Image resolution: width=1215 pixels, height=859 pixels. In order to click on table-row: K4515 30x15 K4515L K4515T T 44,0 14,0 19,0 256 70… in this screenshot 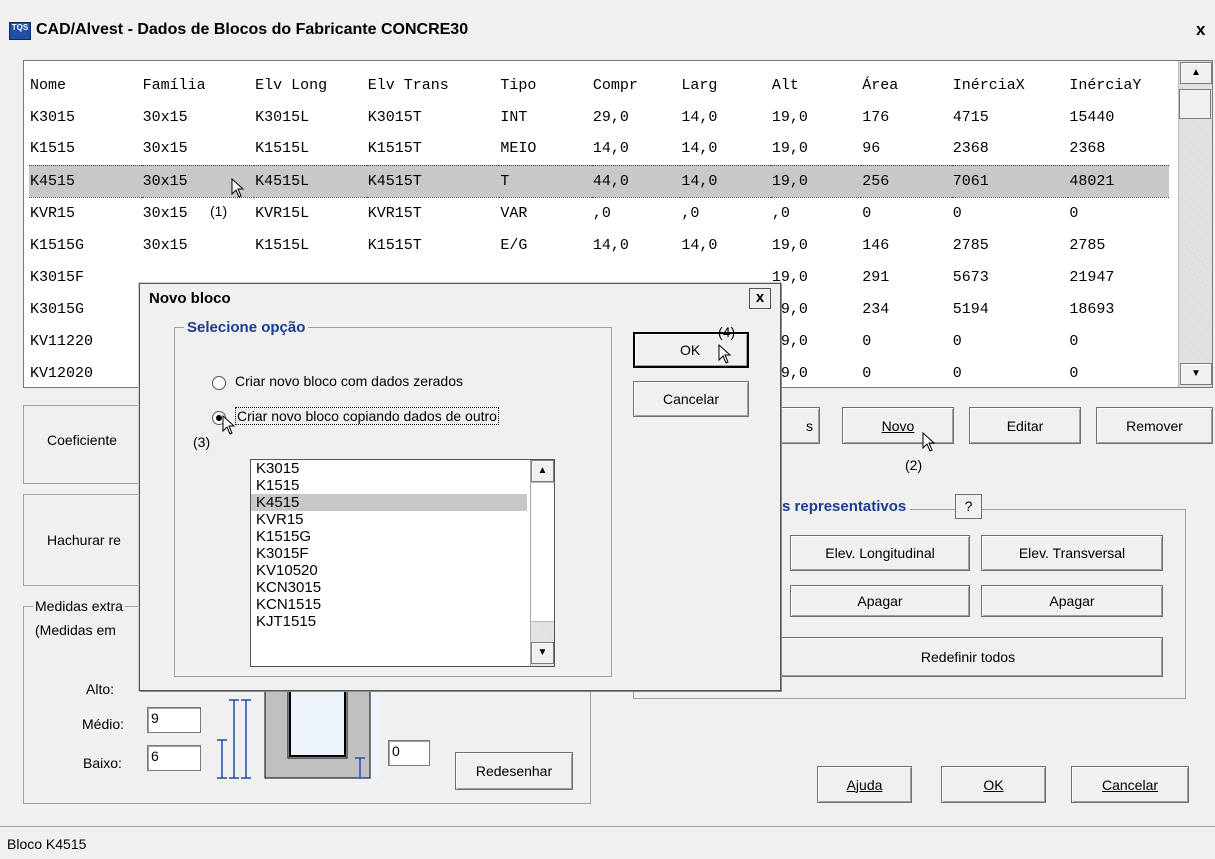, I will do `click(599, 181)`.